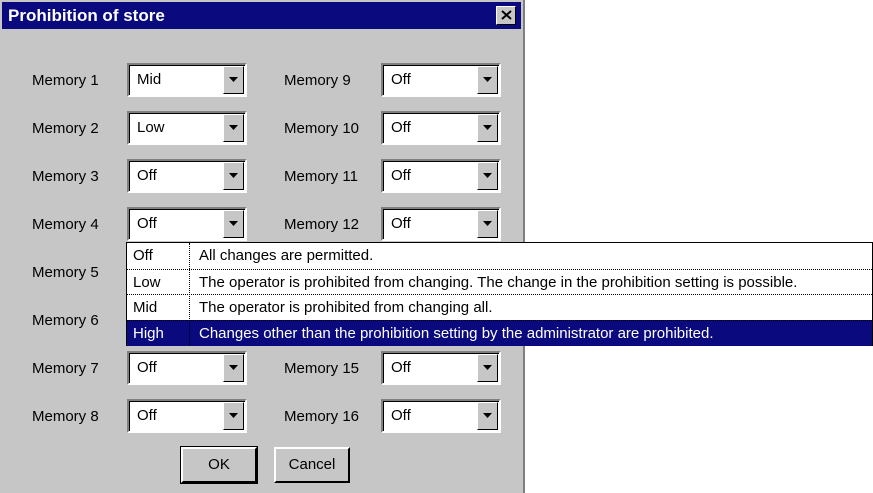 The height and width of the screenshot is (493, 873). Describe the element at coordinates (322, 416) in the screenshot. I see `memory-label: Memory 16` at that location.